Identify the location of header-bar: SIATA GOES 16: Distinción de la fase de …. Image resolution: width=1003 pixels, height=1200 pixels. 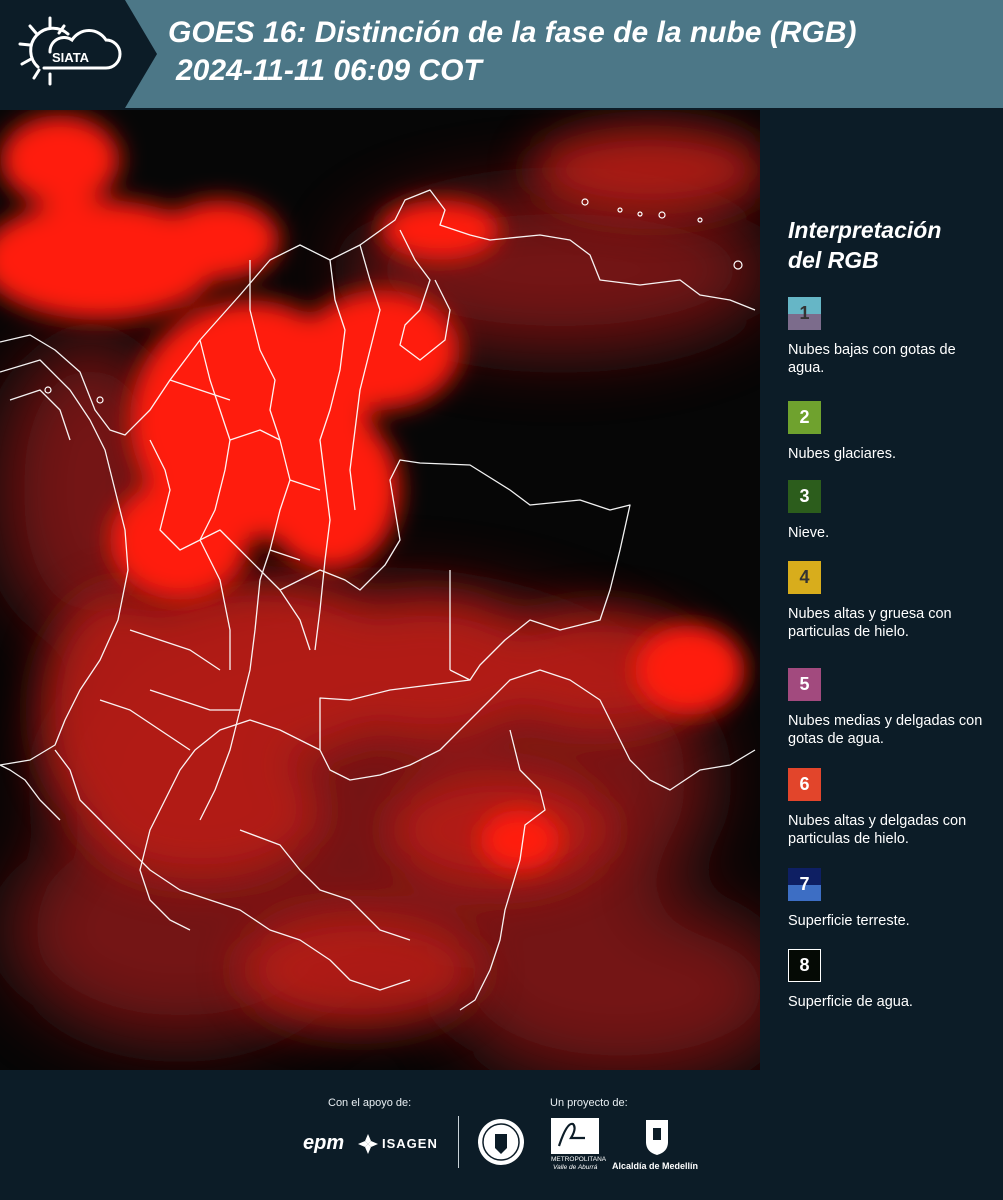
(501, 54).